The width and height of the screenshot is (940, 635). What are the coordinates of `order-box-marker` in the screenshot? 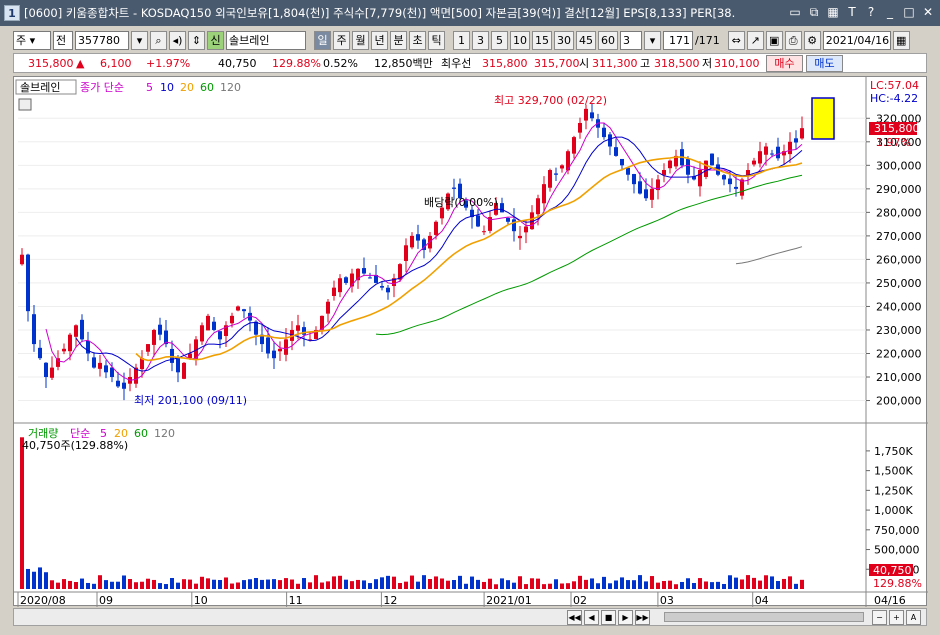 It's located at (823, 118).